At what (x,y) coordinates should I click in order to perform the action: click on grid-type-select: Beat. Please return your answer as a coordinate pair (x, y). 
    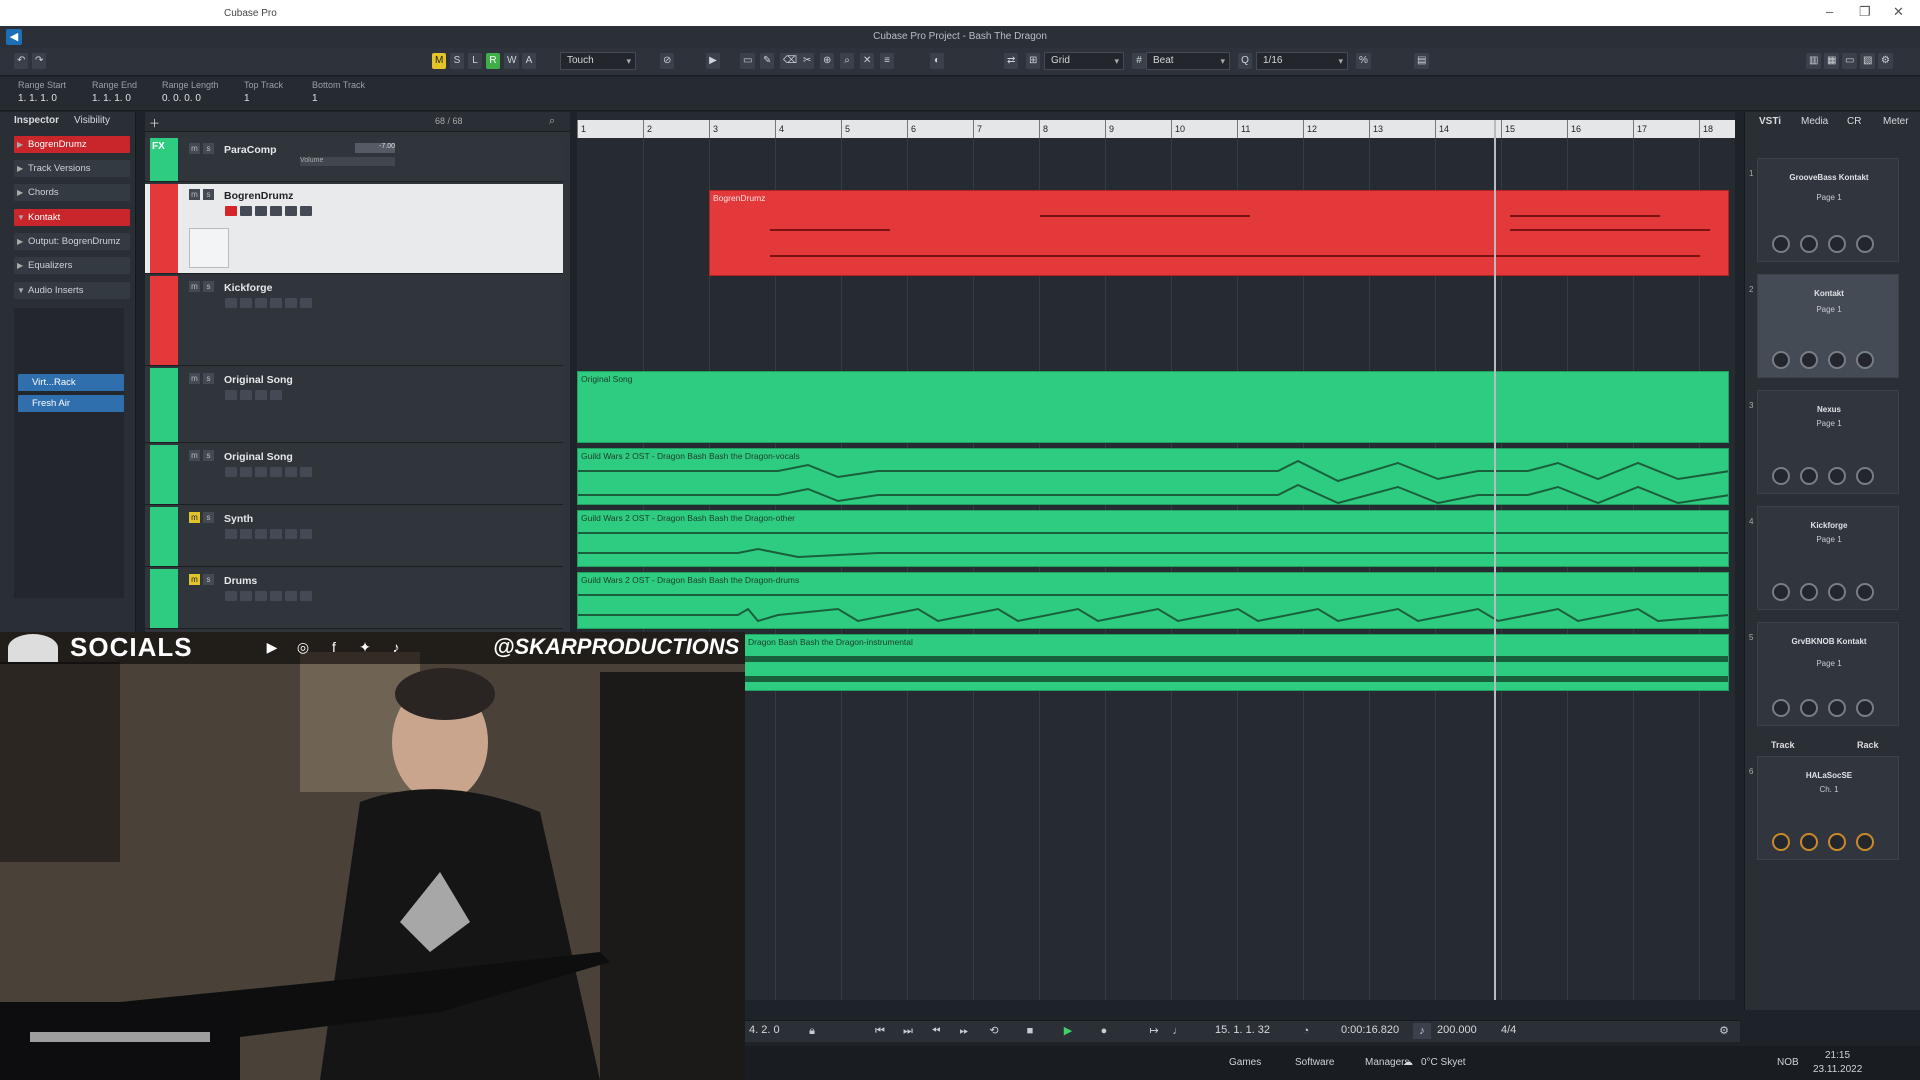
    Looking at the image, I should click on (1188, 61).